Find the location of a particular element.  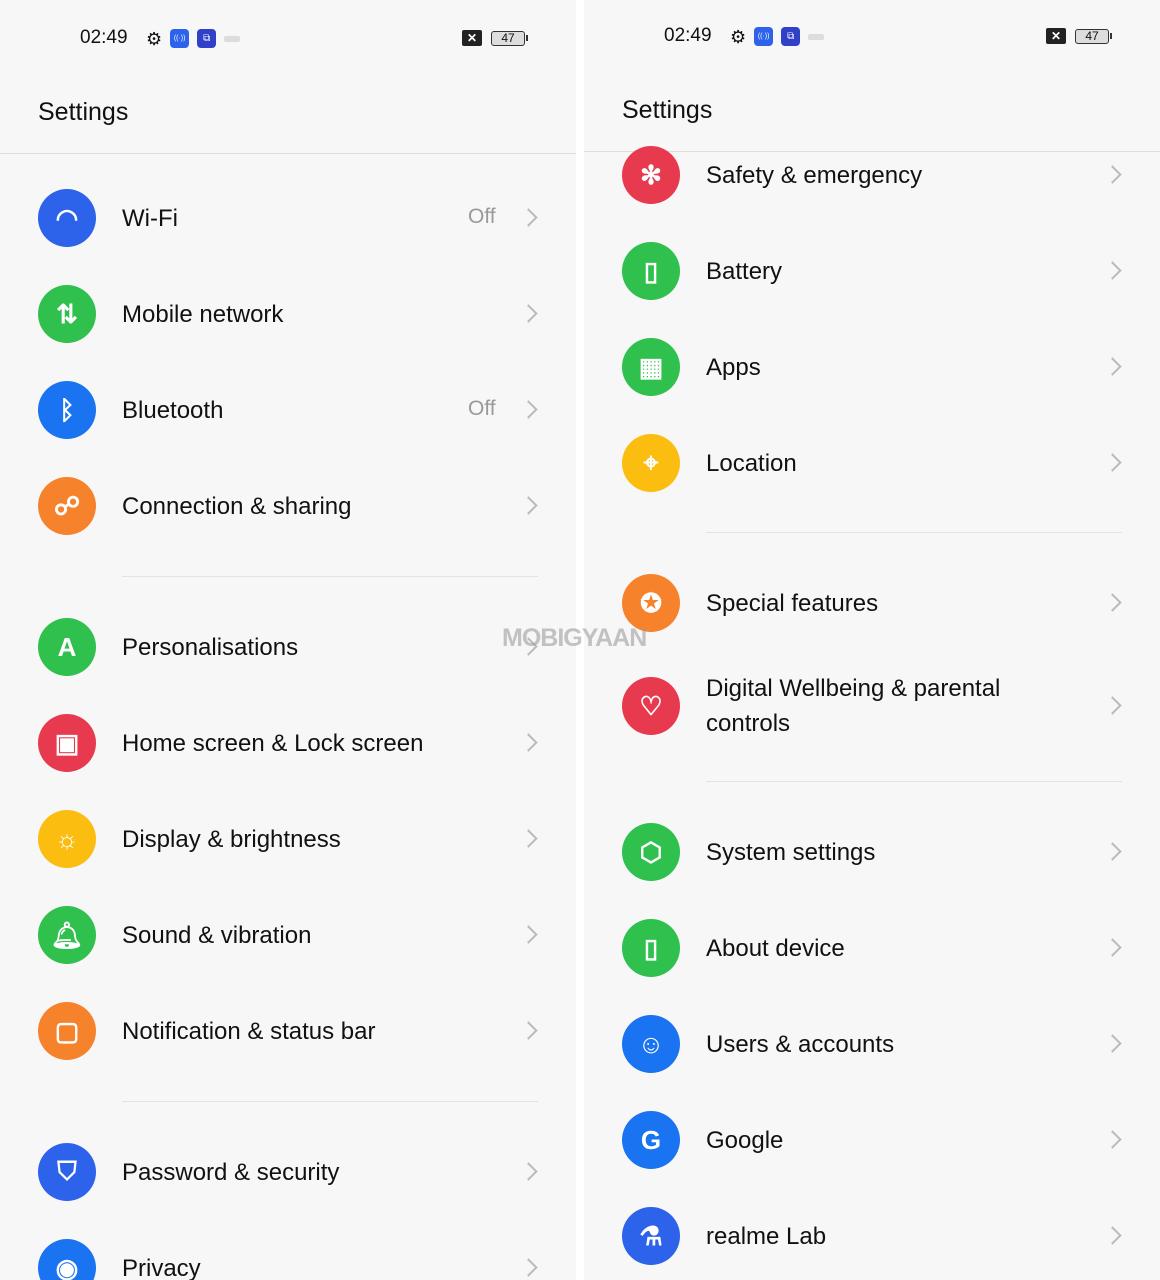

screen-cast-icon: ⧉ is located at coordinates (791, 36).